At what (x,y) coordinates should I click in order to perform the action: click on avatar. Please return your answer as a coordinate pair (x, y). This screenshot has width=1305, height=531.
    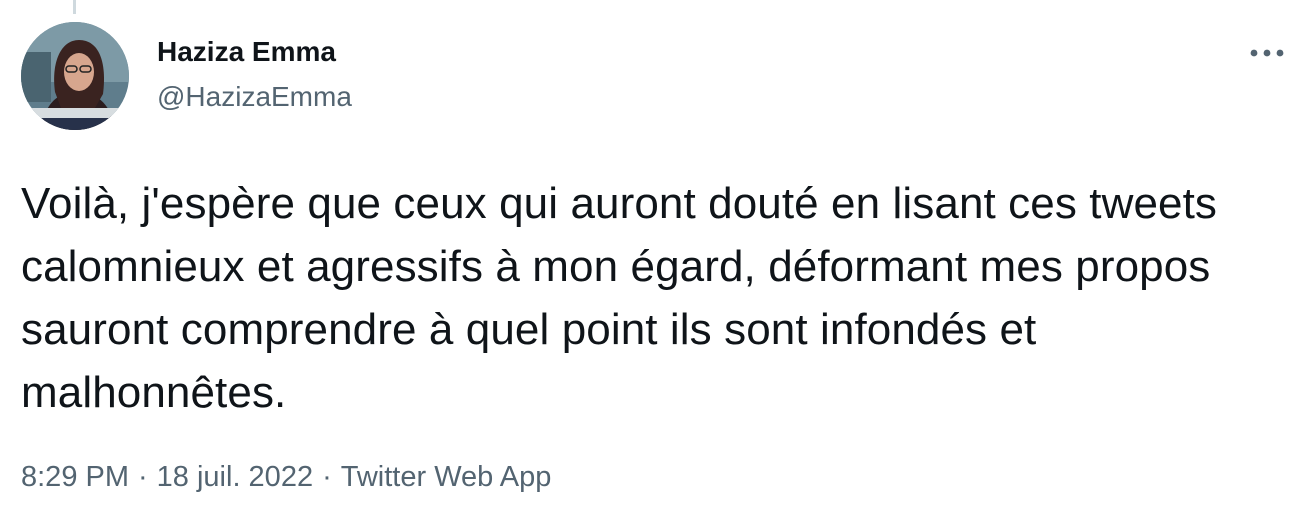
    Looking at the image, I should click on (75, 76).